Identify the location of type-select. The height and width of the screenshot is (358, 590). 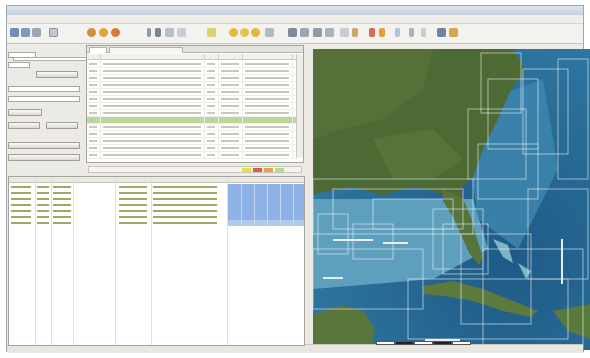
(44, 89).